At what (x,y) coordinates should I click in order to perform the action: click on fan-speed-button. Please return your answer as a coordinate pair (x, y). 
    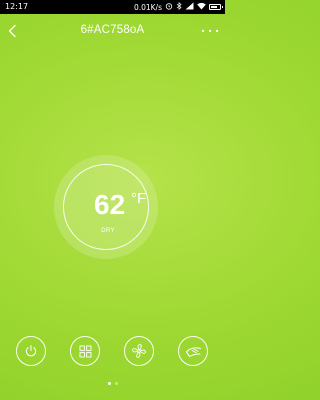
    Looking at the image, I should click on (139, 351).